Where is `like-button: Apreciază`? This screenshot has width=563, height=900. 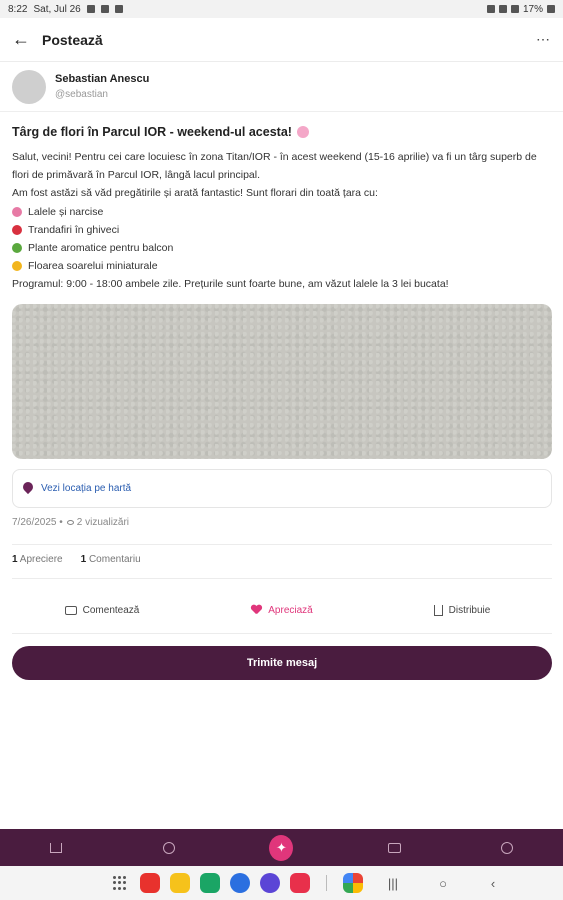
like-button: Apreciază is located at coordinates (282, 610).